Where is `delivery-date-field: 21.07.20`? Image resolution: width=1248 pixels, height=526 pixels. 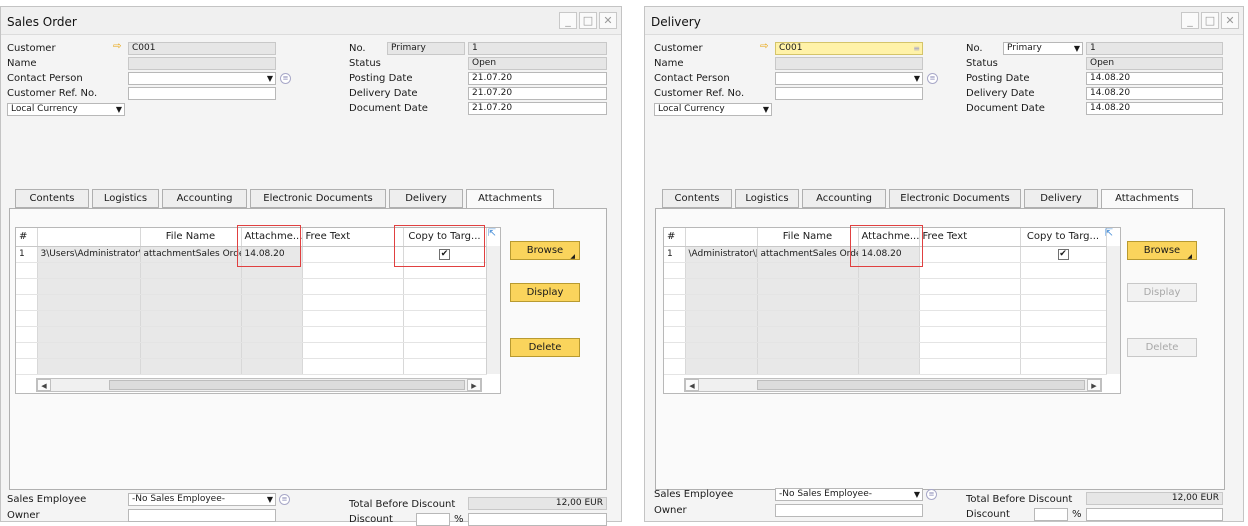 delivery-date-field: 21.07.20 is located at coordinates (537, 93).